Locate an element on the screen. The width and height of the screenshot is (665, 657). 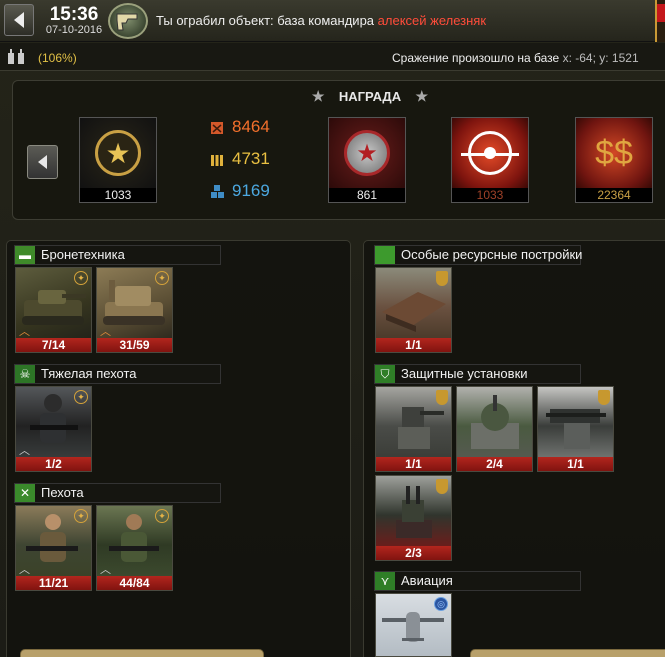
shield-icon: ⛉ is located at coordinates (385, 374).